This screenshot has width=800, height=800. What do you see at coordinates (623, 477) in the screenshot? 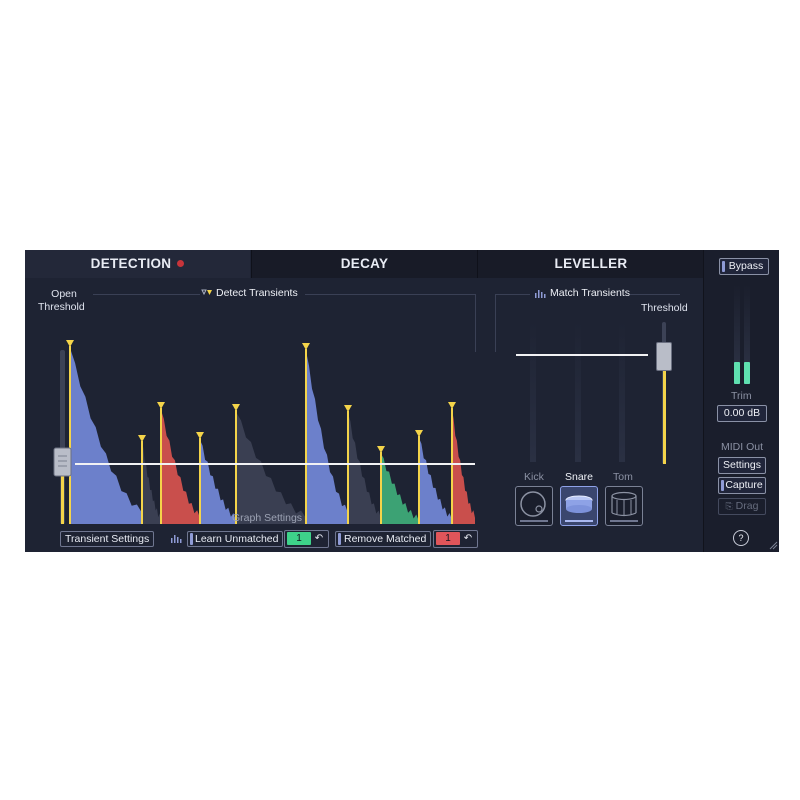
I see `tom-label: Tom` at bounding box center [623, 477].